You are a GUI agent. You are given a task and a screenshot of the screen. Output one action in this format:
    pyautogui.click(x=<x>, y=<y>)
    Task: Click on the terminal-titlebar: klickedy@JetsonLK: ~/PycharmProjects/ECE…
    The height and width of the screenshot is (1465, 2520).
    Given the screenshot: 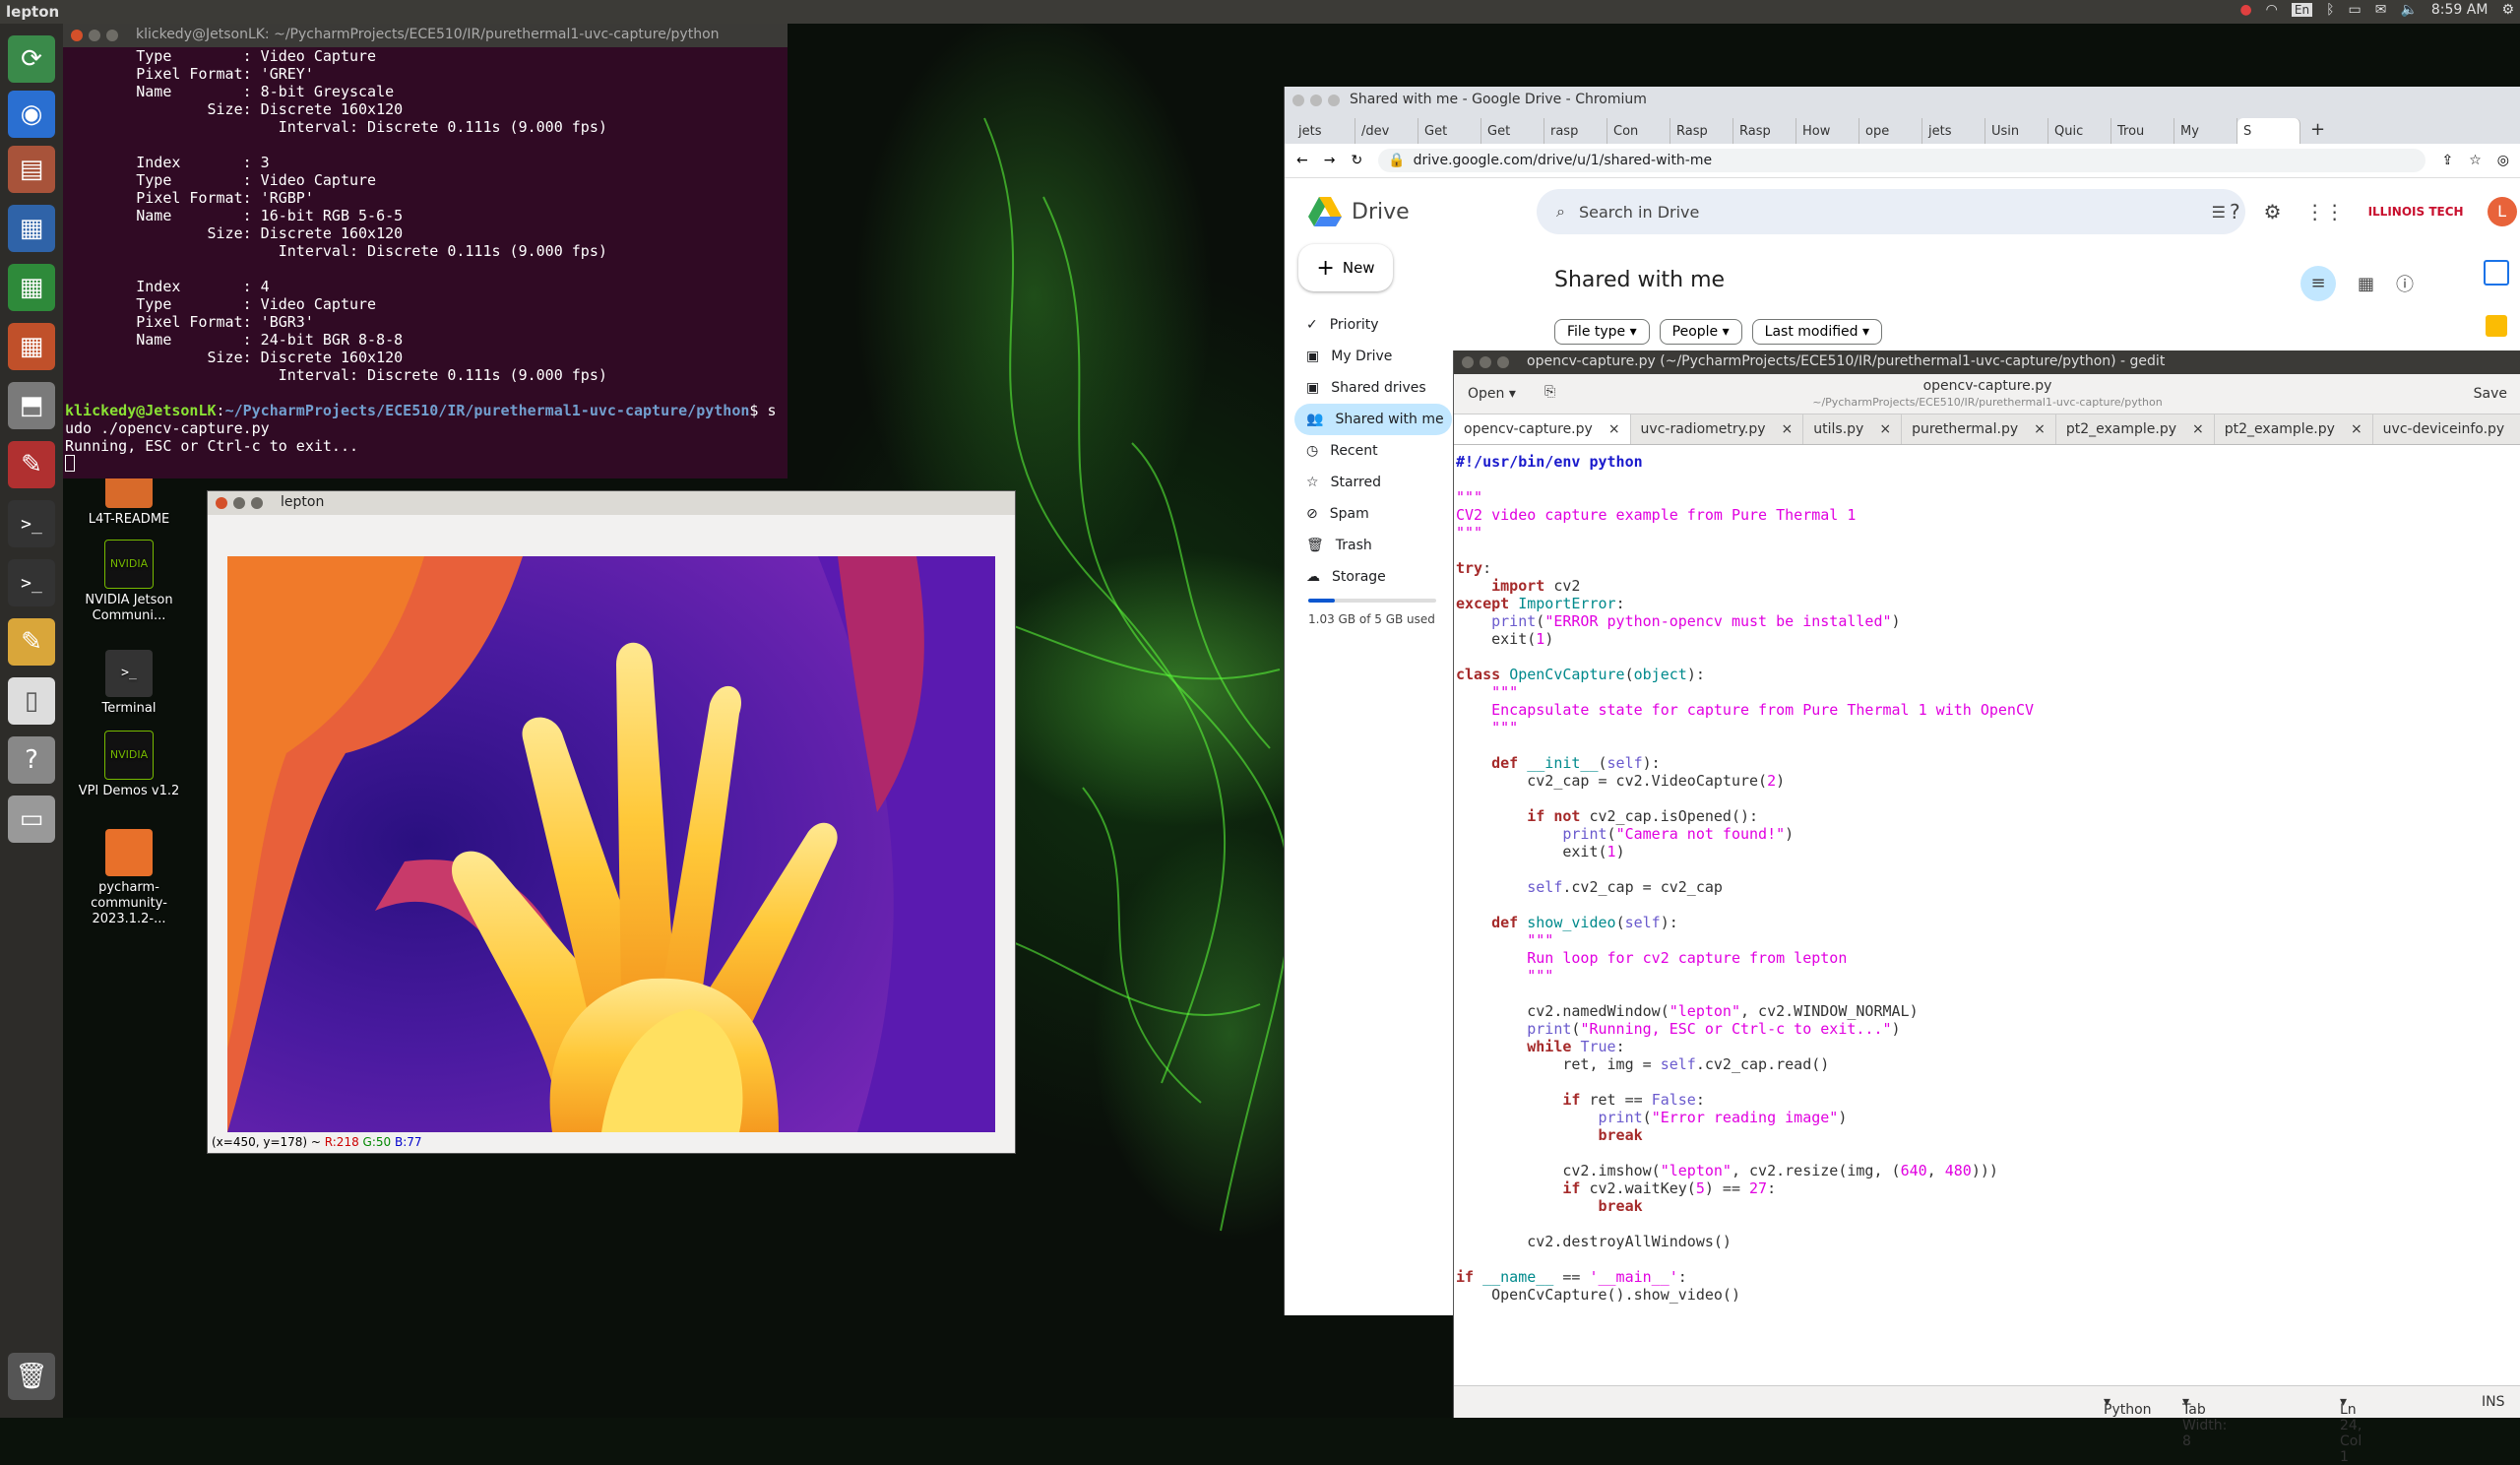 What is the action you would take?
    pyautogui.click(x=425, y=36)
    